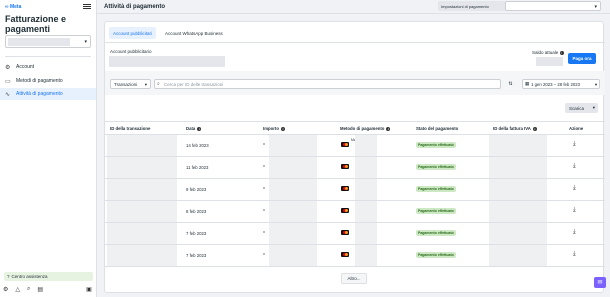 Image resolution: width=610 pixels, height=297 pixels. What do you see at coordinates (600, 282) in the screenshot?
I see `chat-icon: ✉` at bounding box center [600, 282].